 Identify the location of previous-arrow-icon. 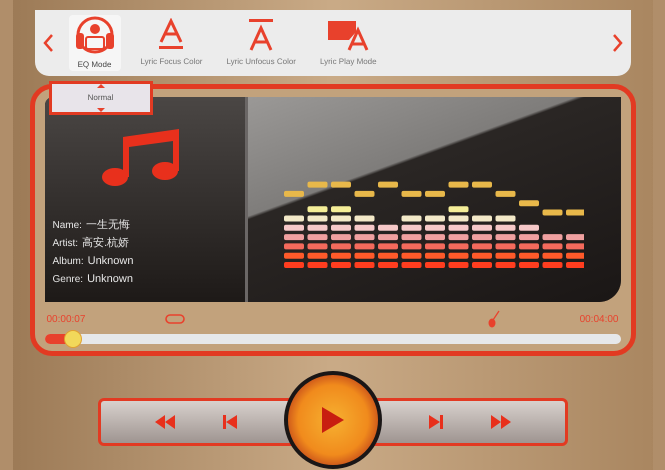
(47, 43).